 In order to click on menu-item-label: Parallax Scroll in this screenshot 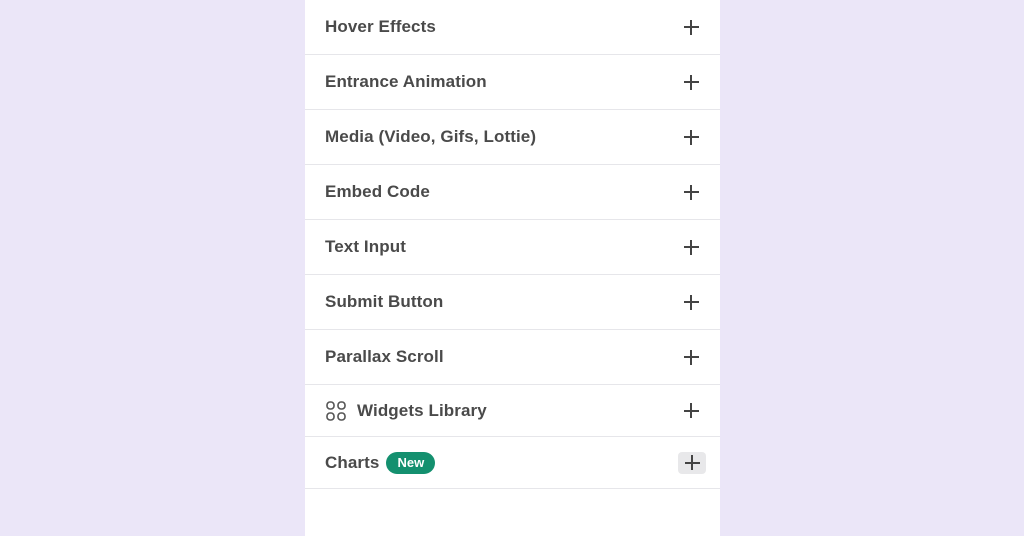, I will do `click(384, 356)`.